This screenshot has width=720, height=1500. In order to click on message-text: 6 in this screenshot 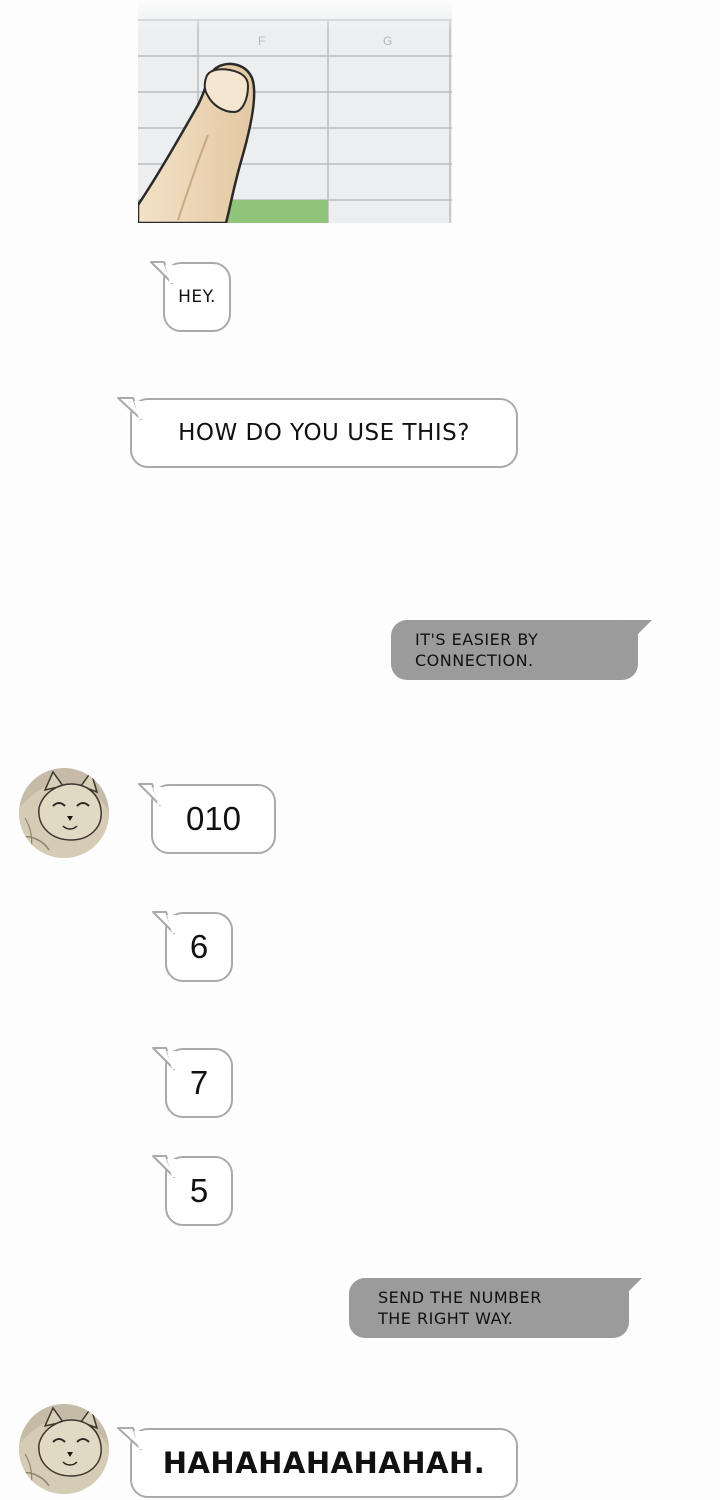, I will do `click(199, 946)`.